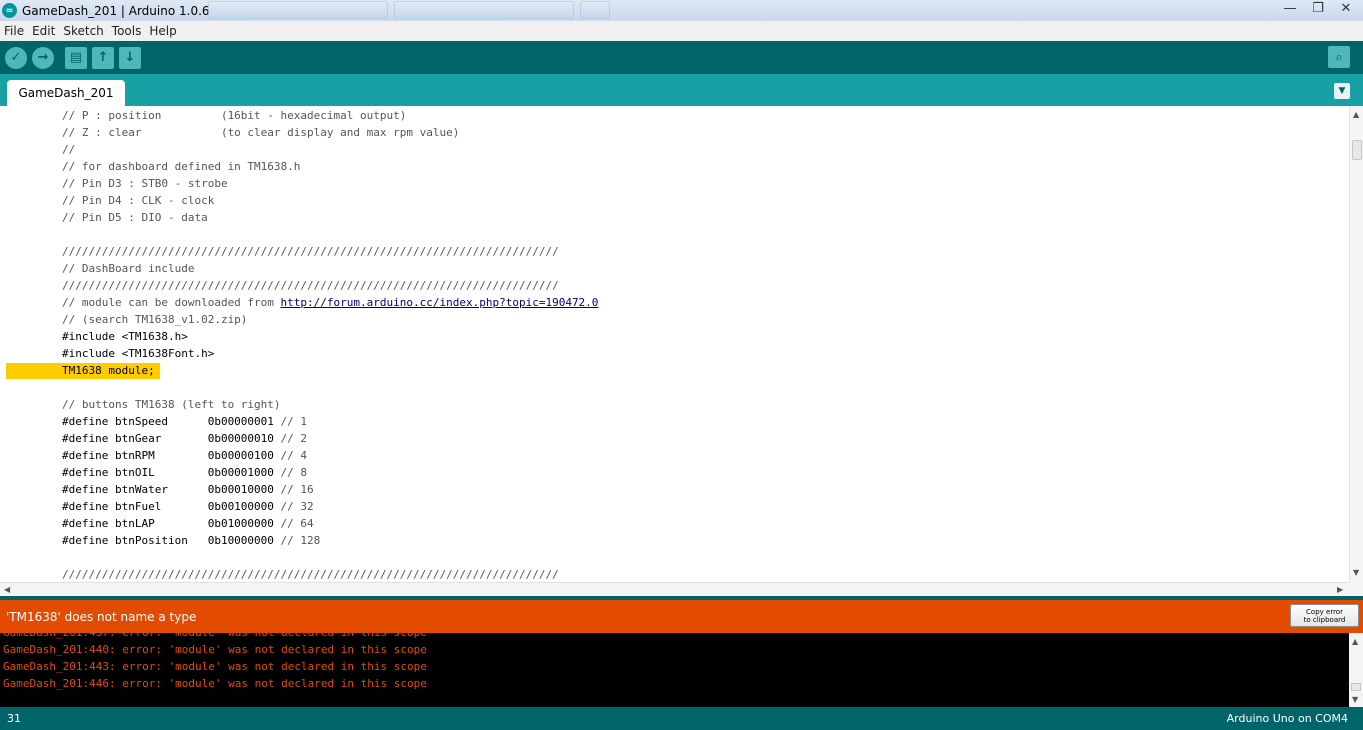 Image resolution: width=1363 pixels, height=730 pixels. I want to click on error-message: 'TM1638' does not name a type, so click(101, 617).